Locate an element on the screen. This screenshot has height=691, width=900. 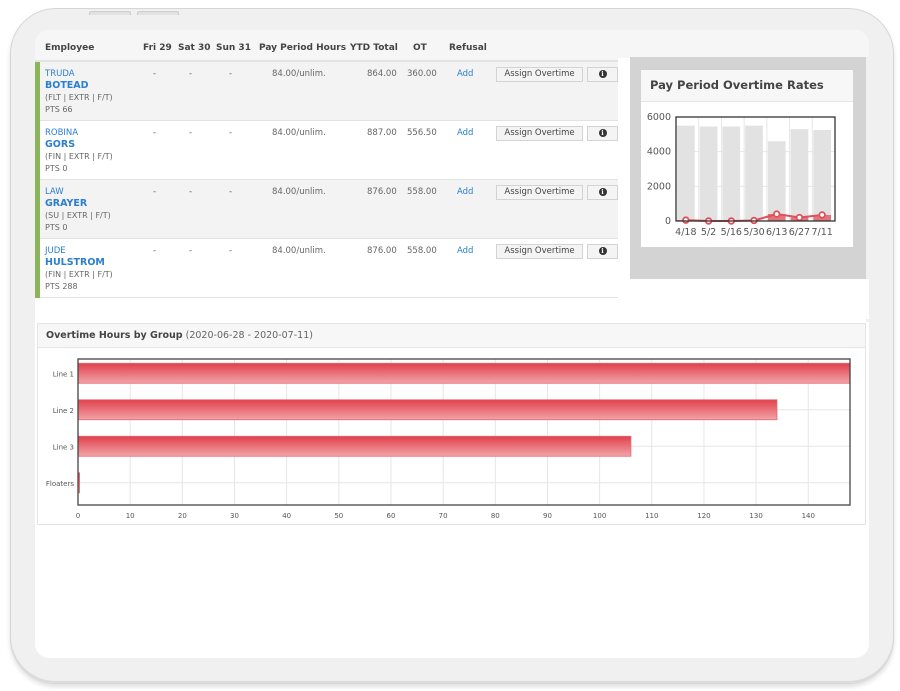
x-tick-label: 6/13 is located at coordinates (776, 232).